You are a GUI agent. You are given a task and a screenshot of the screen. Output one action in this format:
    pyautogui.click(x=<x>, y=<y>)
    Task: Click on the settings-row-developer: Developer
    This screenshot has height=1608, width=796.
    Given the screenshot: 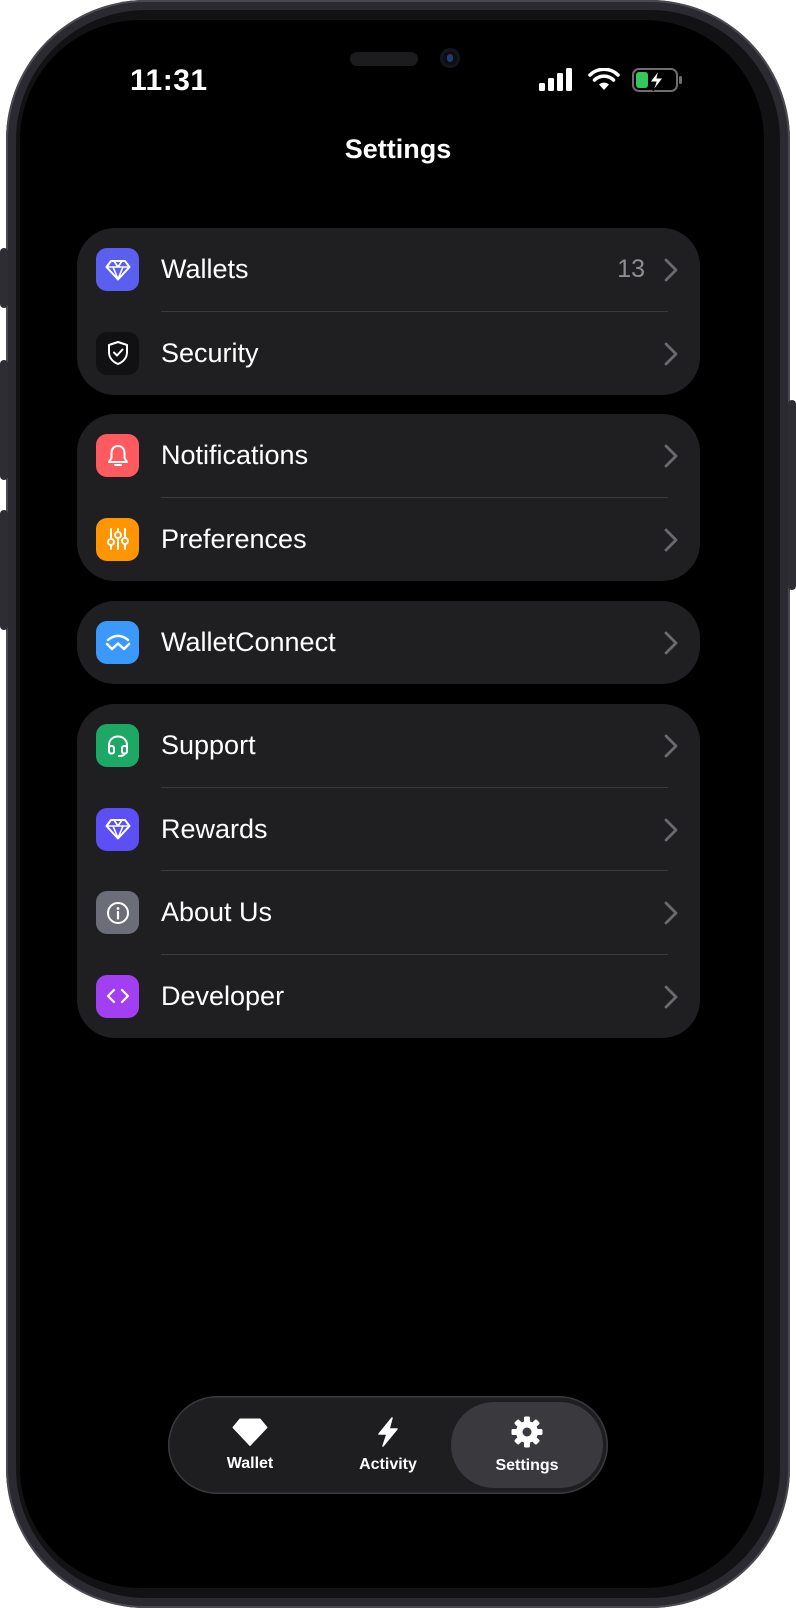 What is the action you would take?
    pyautogui.click(x=388, y=997)
    